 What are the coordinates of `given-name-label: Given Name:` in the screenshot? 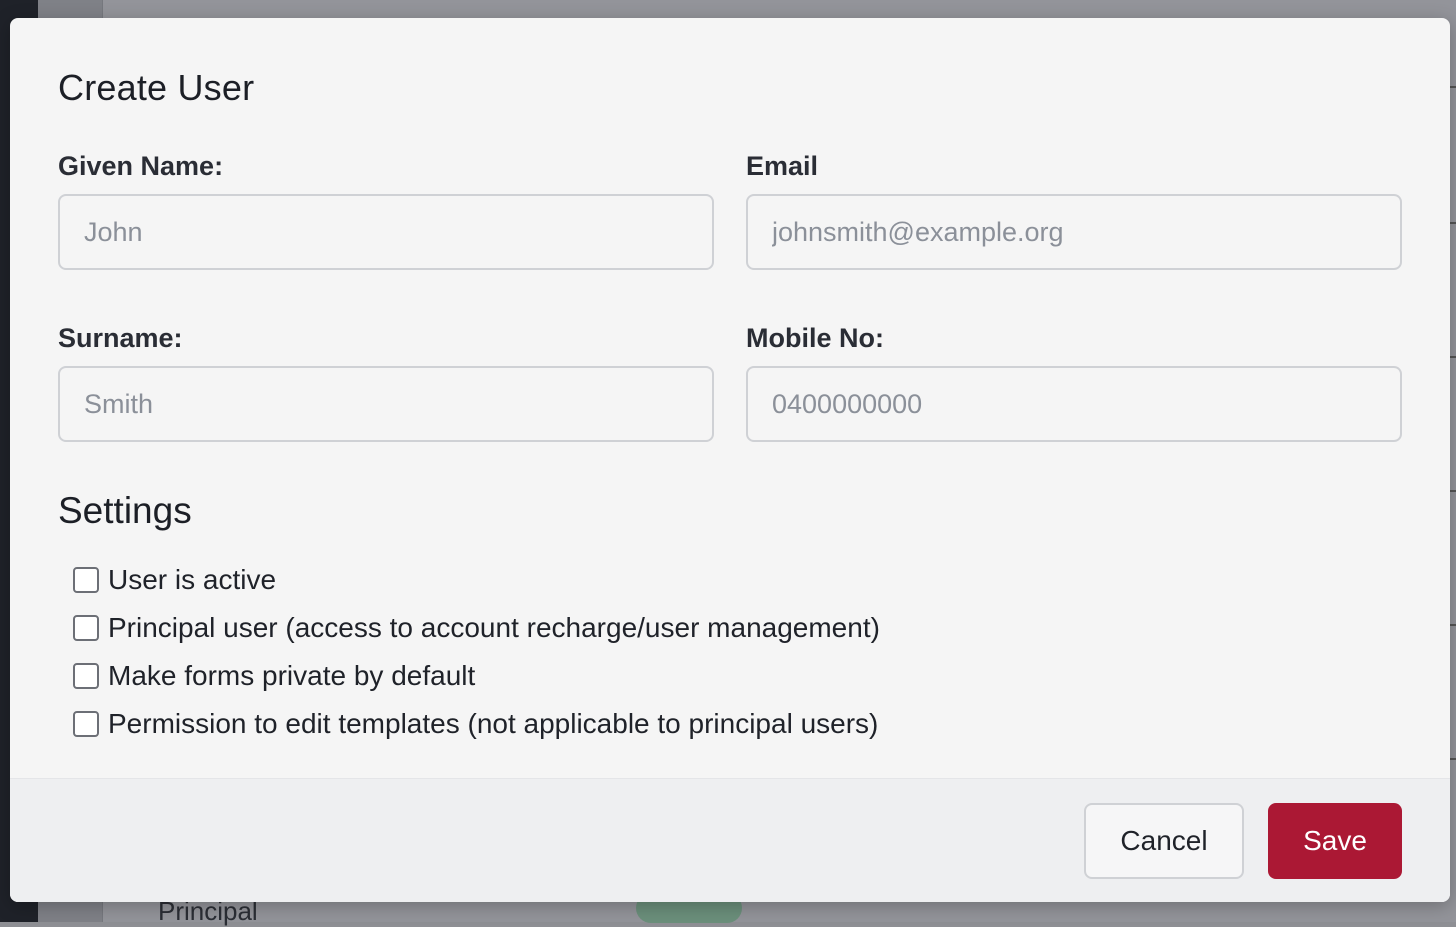 It's located at (141, 166).